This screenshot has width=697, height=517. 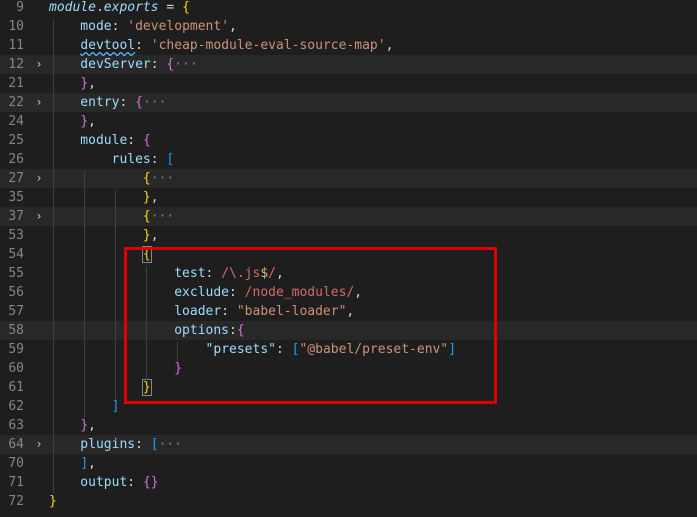 I want to click on code-line: 54 {, so click(x=348, y=254).